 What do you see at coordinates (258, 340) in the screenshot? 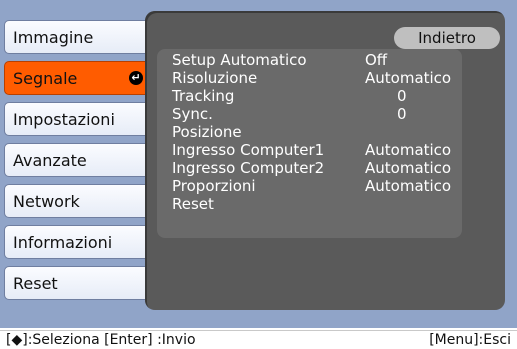
I see `help-footer: [◆]:Seleziona [Enter] :Invio [Menu]:Esci` at bounding box center [258, 340].